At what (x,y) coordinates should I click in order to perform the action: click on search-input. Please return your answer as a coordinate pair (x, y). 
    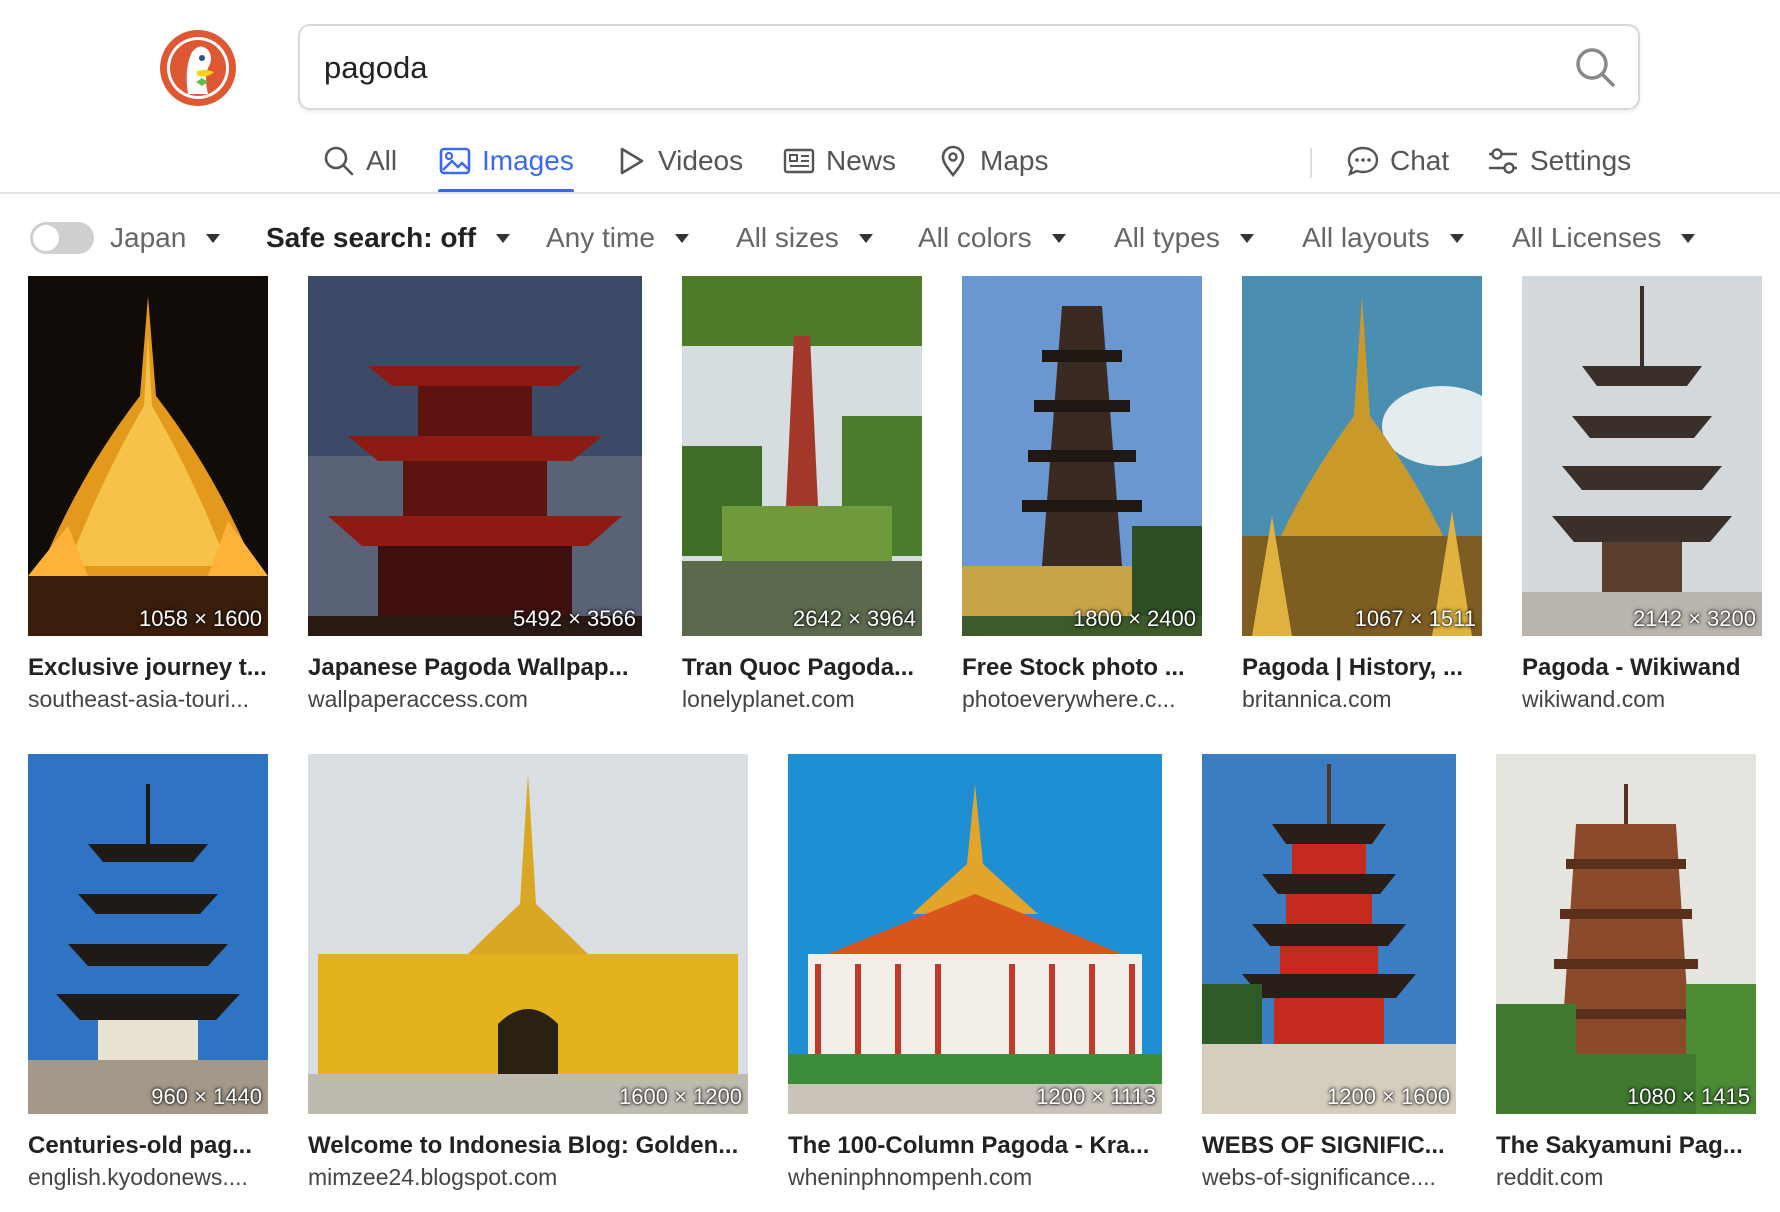
    Looking at the image, I should click on (924, 68).